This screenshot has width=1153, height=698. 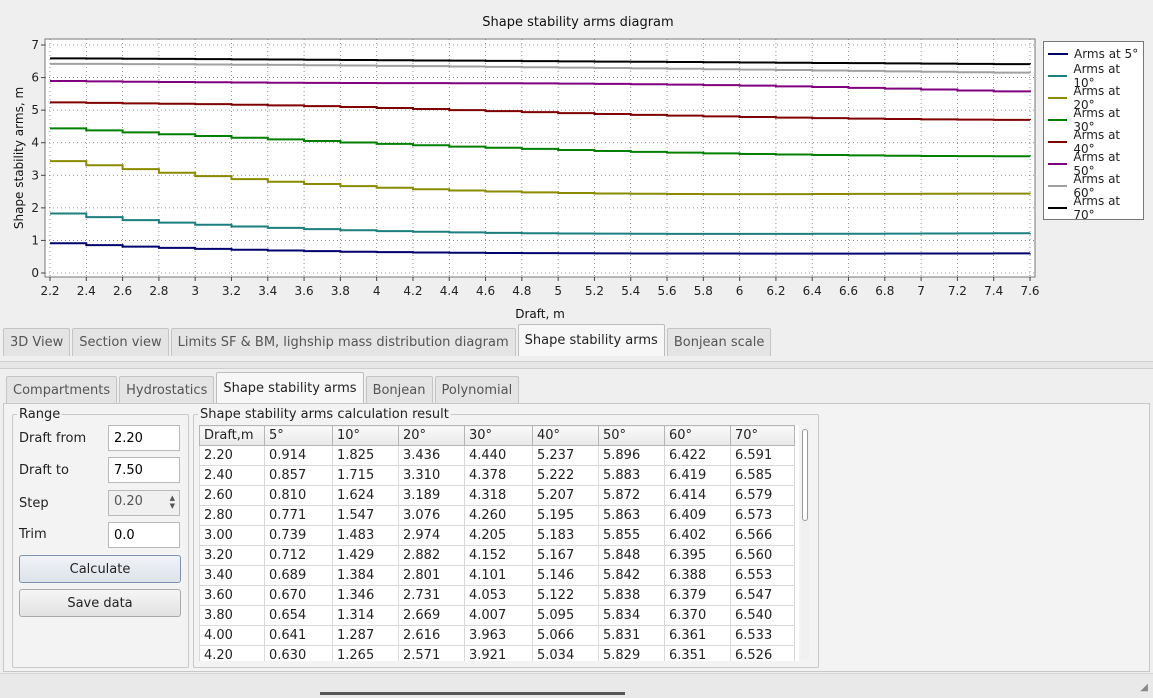 I want to click on table-cell: 0.857, so click(x=298, y=475).